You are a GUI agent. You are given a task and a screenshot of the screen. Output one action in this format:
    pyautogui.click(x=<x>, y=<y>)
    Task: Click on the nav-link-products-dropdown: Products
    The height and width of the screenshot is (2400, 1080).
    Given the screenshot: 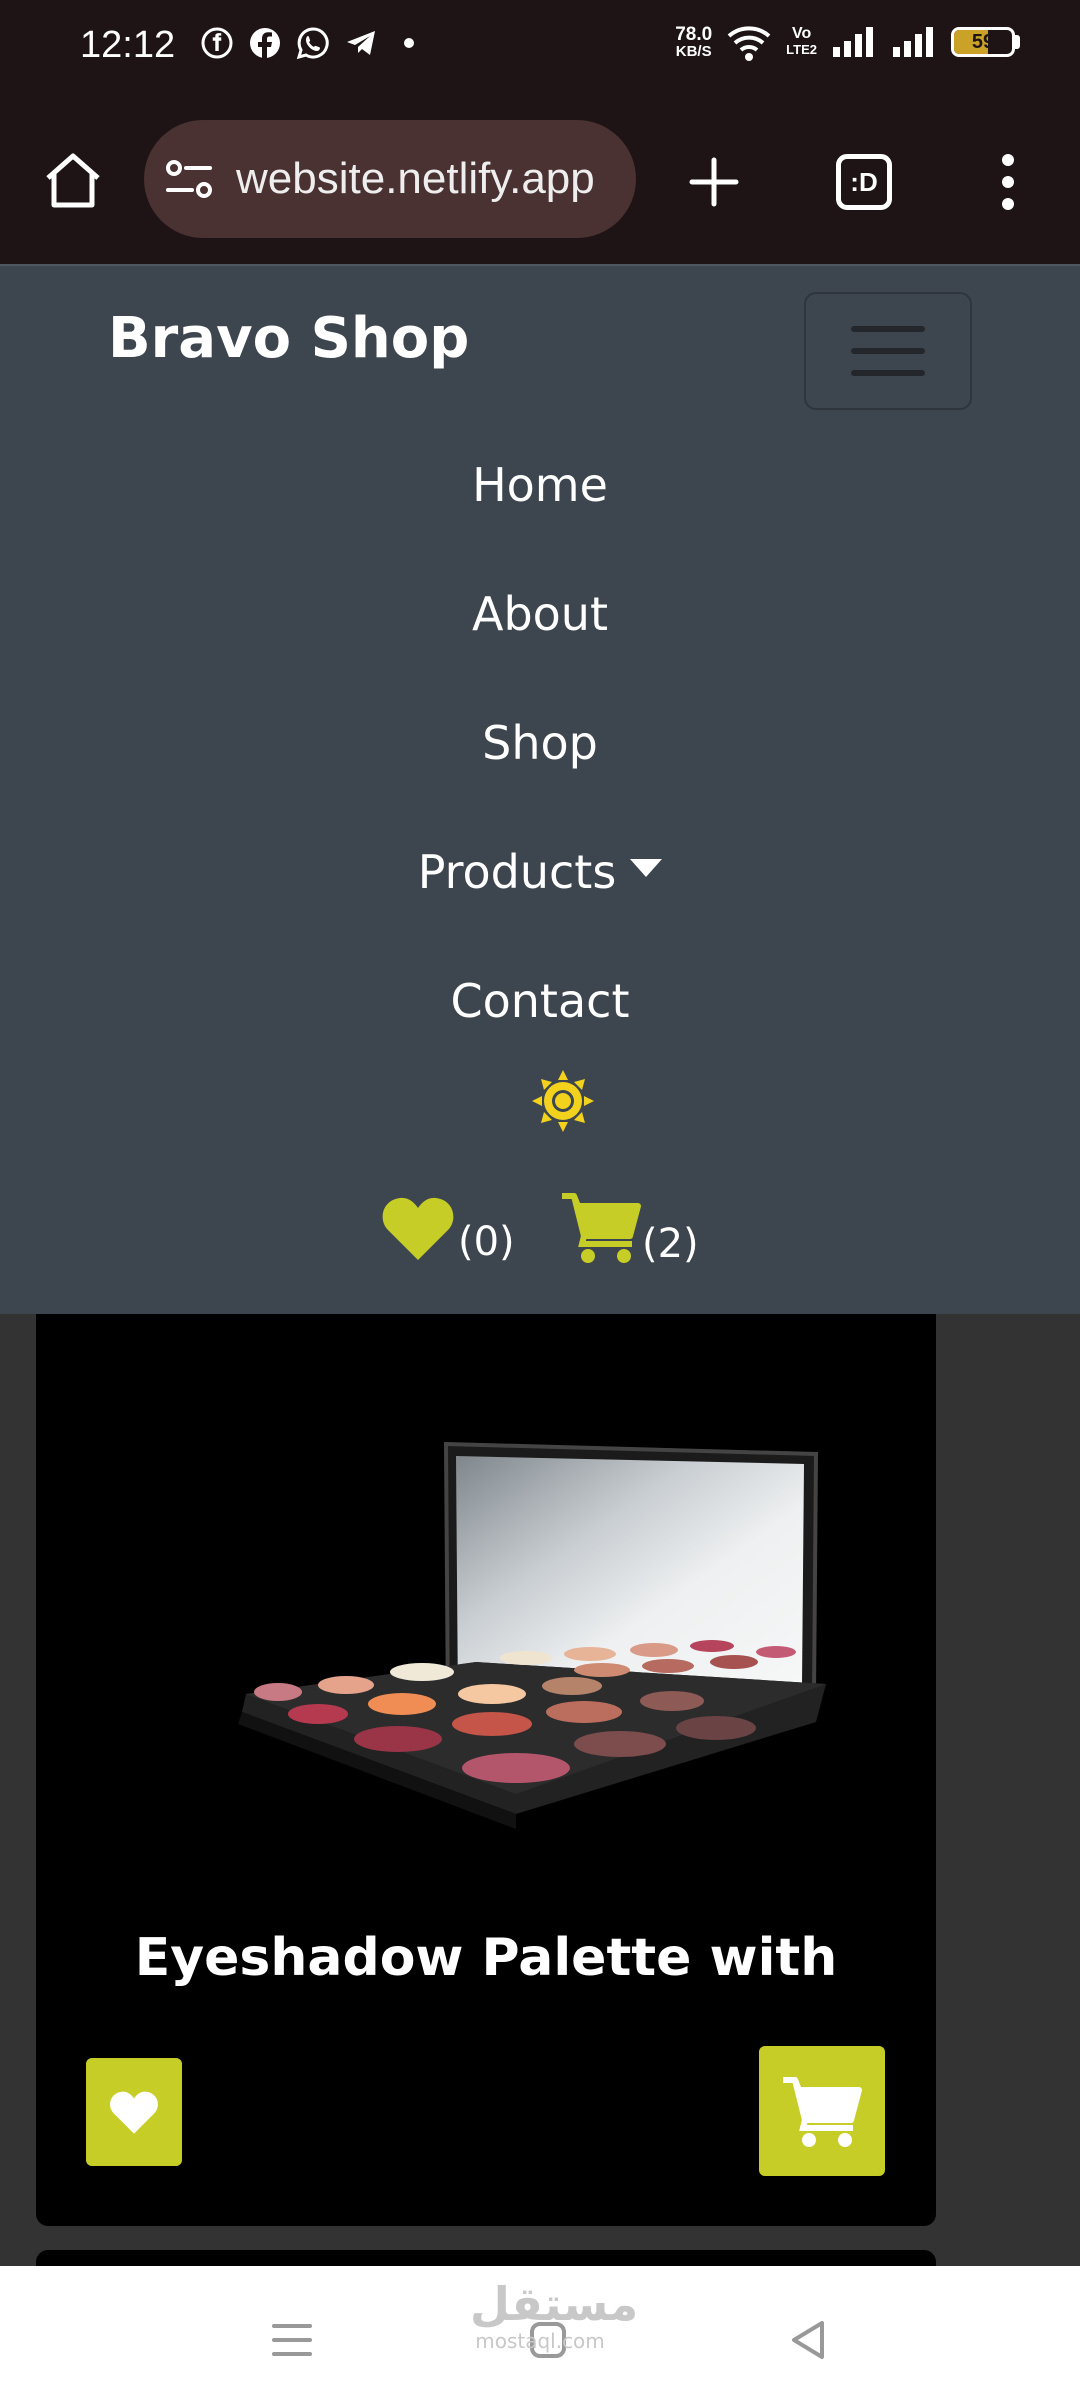 What is the action you would take?
    pyautogui.click(x=540, y=872)
    